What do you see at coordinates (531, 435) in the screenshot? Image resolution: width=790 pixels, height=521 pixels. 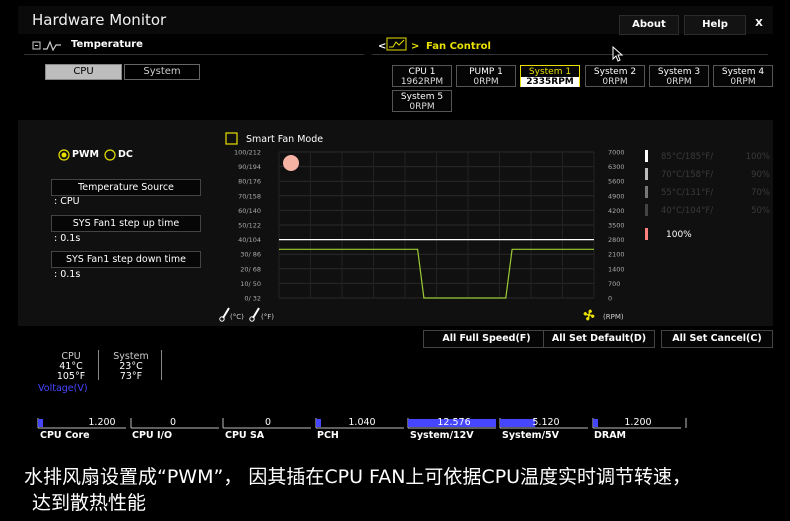 I see `voltage-name-system-5v: System/5V` at bounding box center [531, 435].